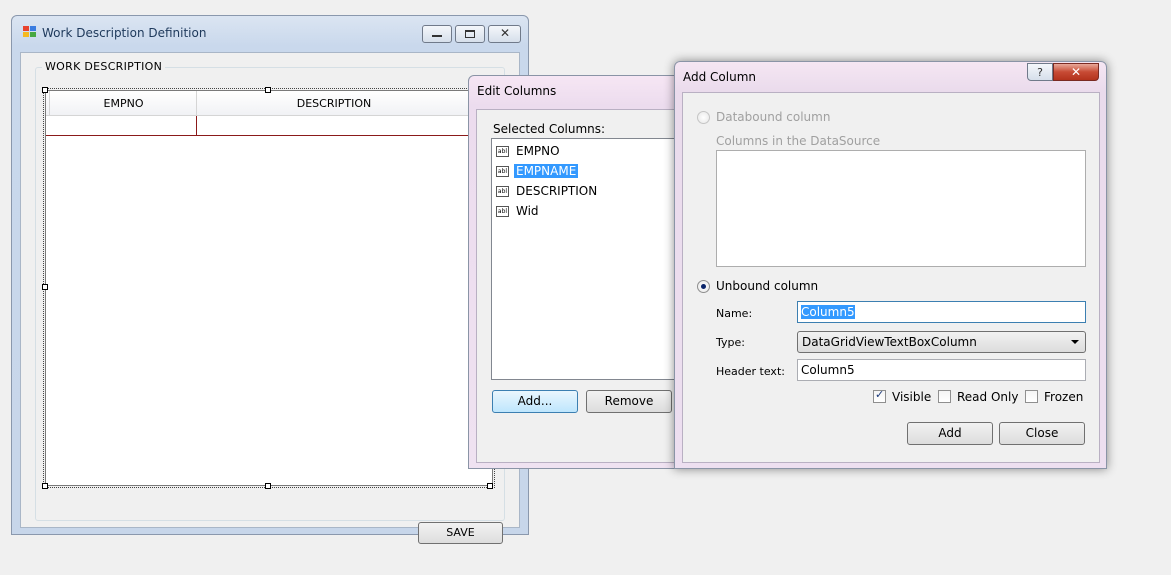 Image resolution: width=1171 pixels, height=575 pixels. Describe the element at coordinates (30, 32) in the screenshot. I see `app-icon` at that location.